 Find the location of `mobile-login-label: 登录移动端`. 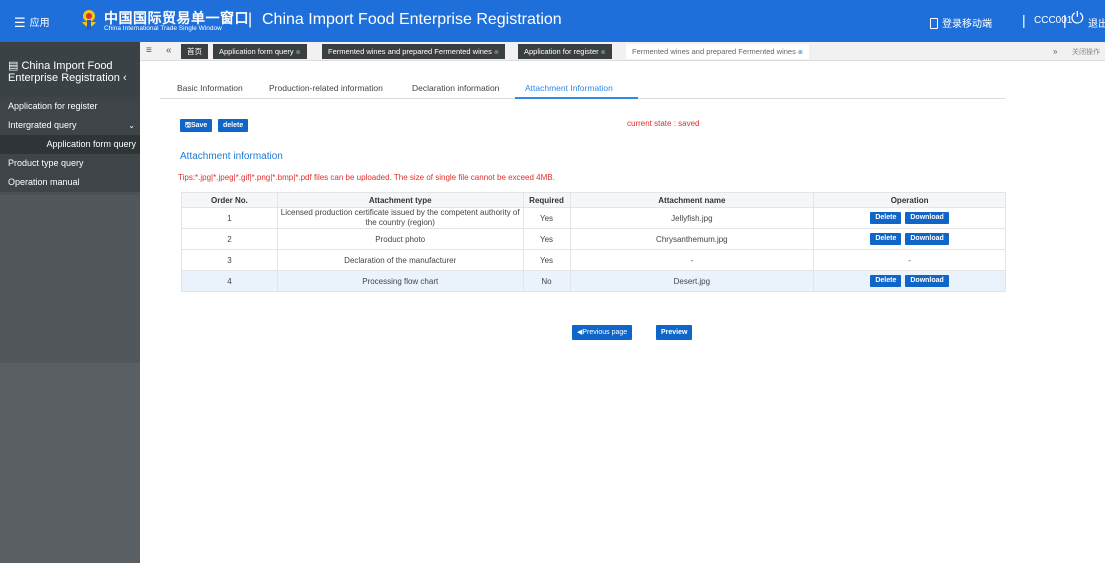

mobile-login-label: 登录移动端 is located at coordinates (967, 24).